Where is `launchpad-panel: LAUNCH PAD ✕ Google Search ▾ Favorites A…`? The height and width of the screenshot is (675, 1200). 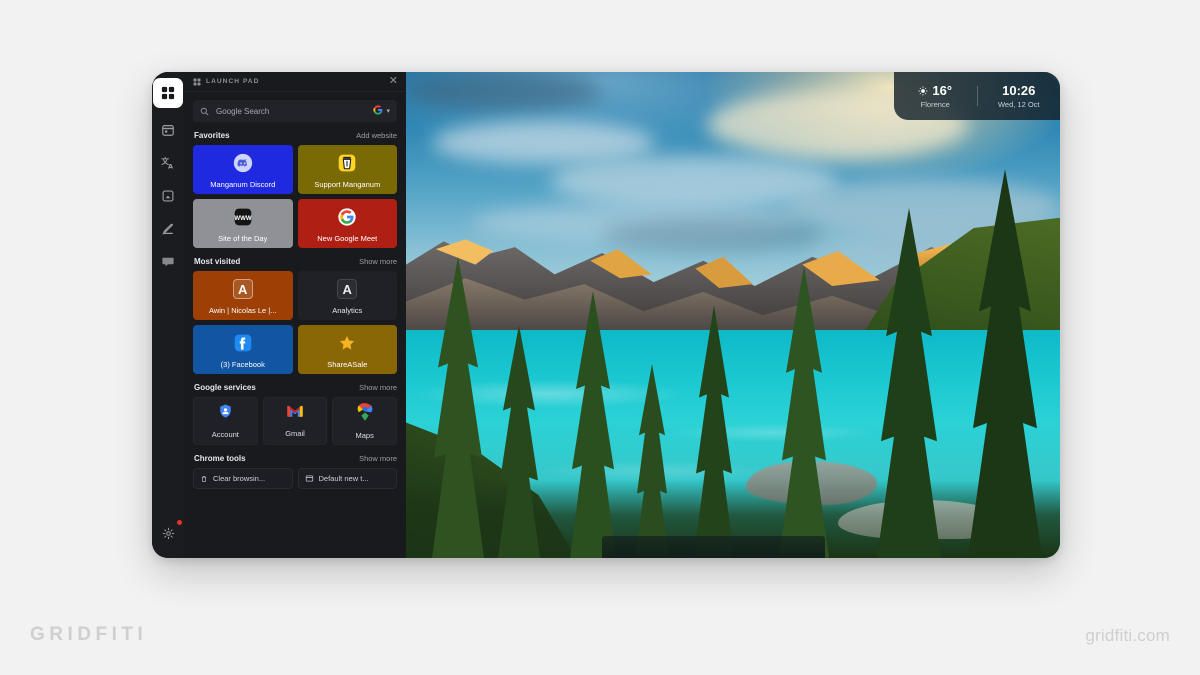
launchpad-panel: LAUNCH PAD ✕ Google Search ▾ Favorites A… is located at coordinates (295, 315).